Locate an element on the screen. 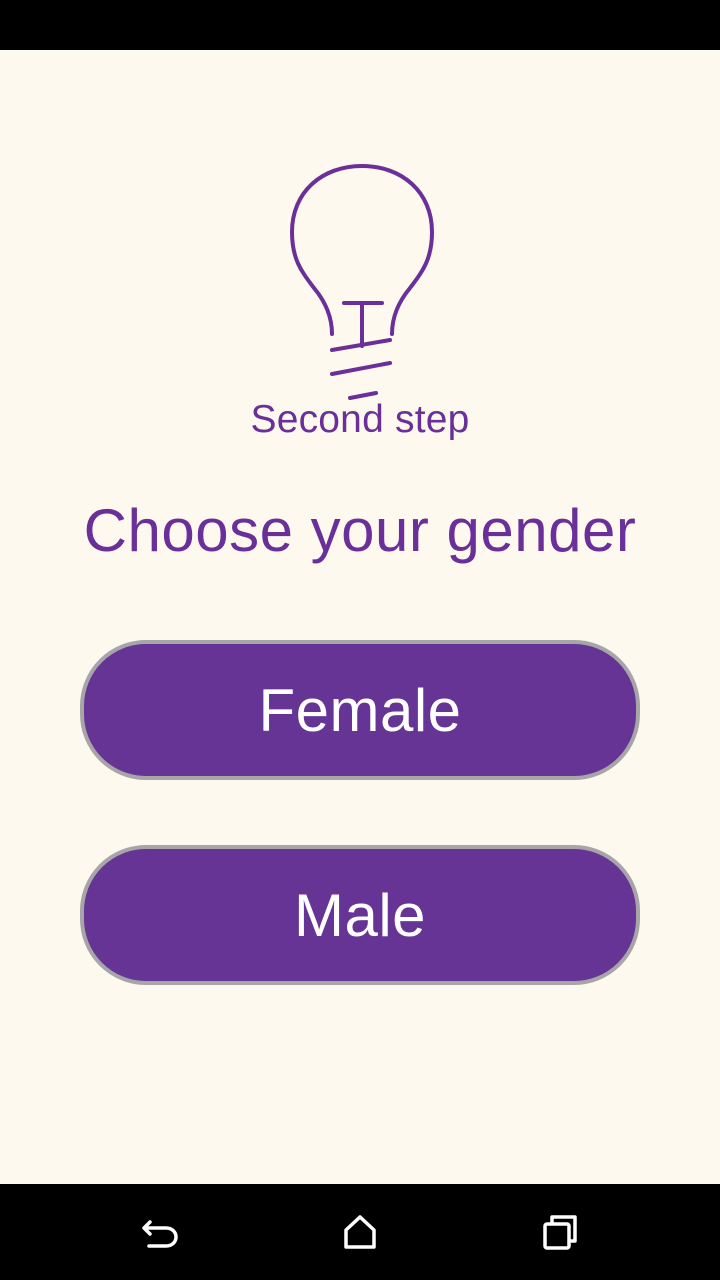  back-icon is located at coordinates (160, 1234).